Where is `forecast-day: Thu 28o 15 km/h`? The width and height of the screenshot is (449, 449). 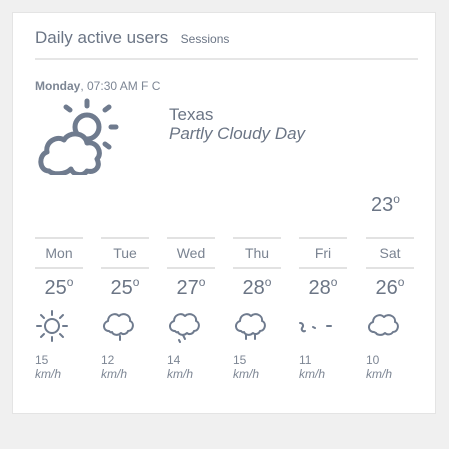 forecast-day: Thu 28o 15 km/h is located at coordinates (257, 309).